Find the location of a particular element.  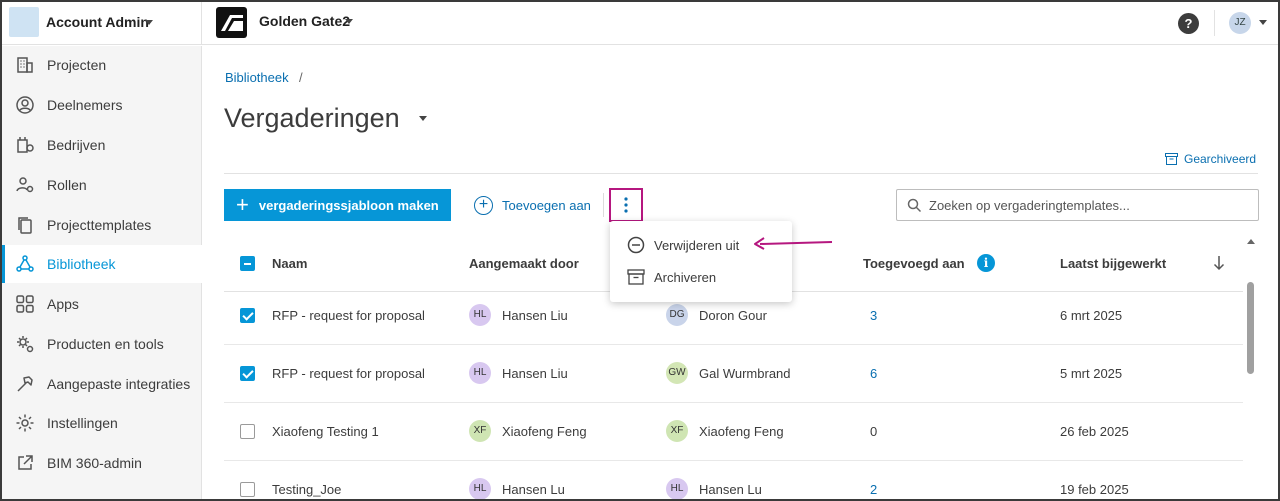

project-selector: Golden Gate2 is located at coordinates (304, 21).